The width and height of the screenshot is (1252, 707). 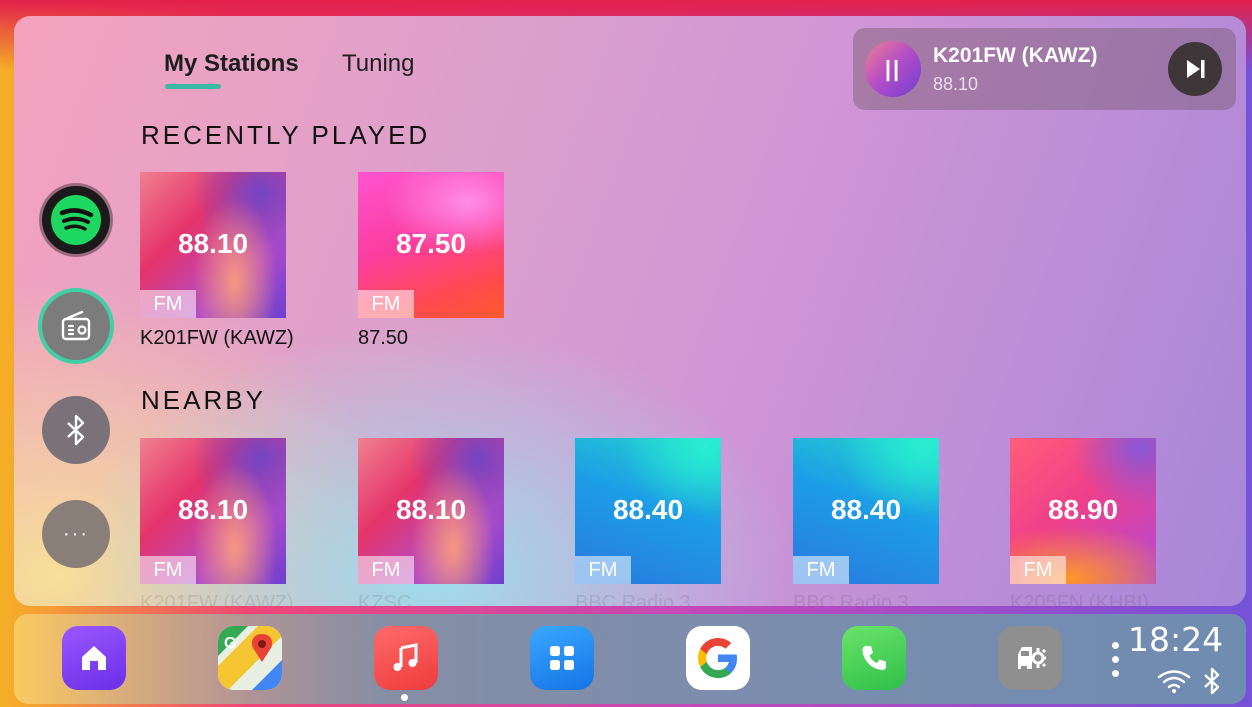 I want to click on google-button, so click(x=718, y=658).